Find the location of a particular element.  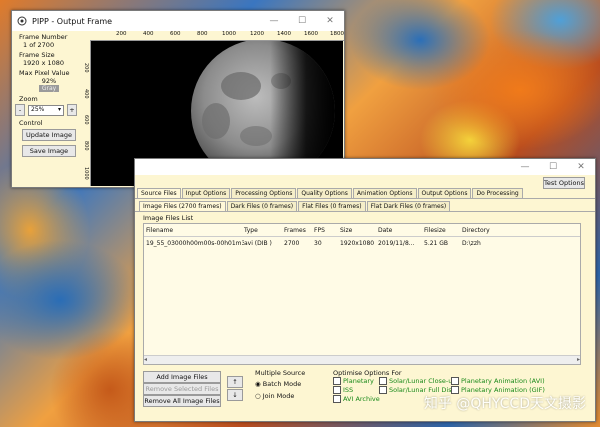

test-options-button: Test Options is located at coordinates (564, 183).